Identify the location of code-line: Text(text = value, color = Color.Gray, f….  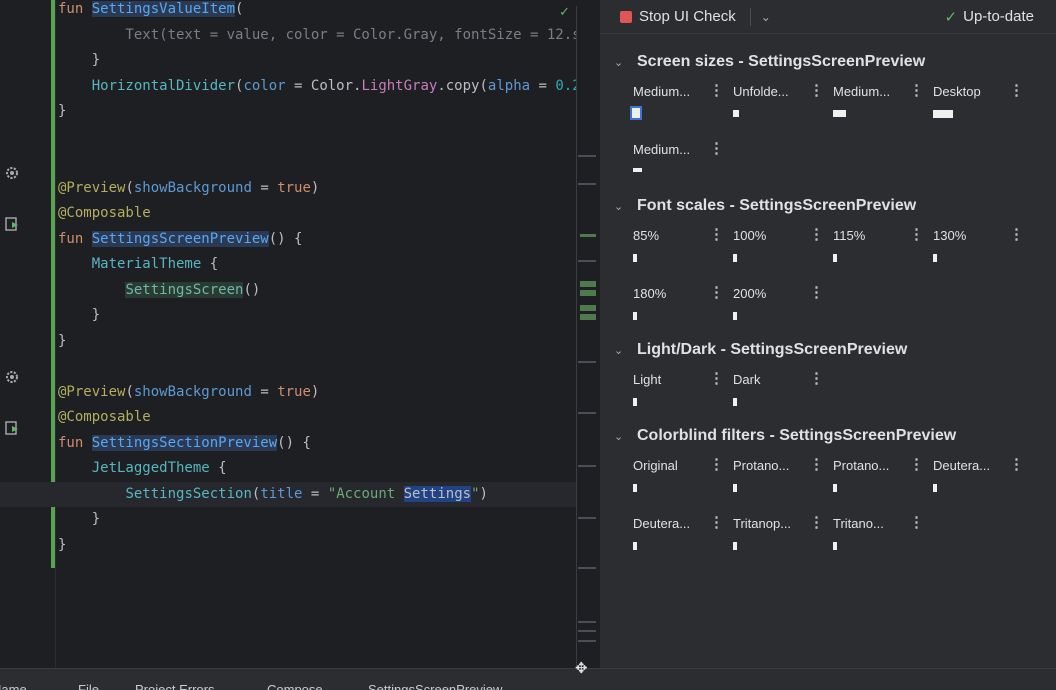
(327, 36).